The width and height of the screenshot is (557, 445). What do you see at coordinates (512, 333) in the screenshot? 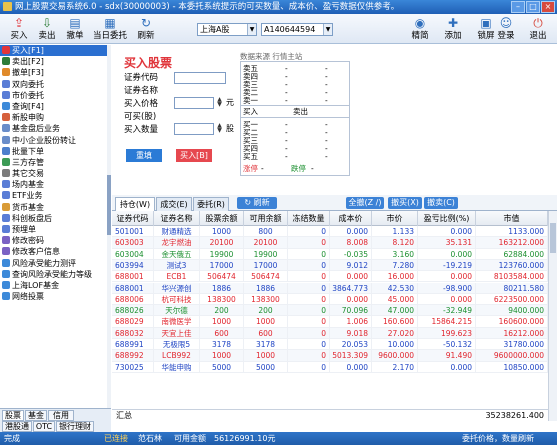
I see `table-cell: 16212.000` at bounding box center [512, 333].